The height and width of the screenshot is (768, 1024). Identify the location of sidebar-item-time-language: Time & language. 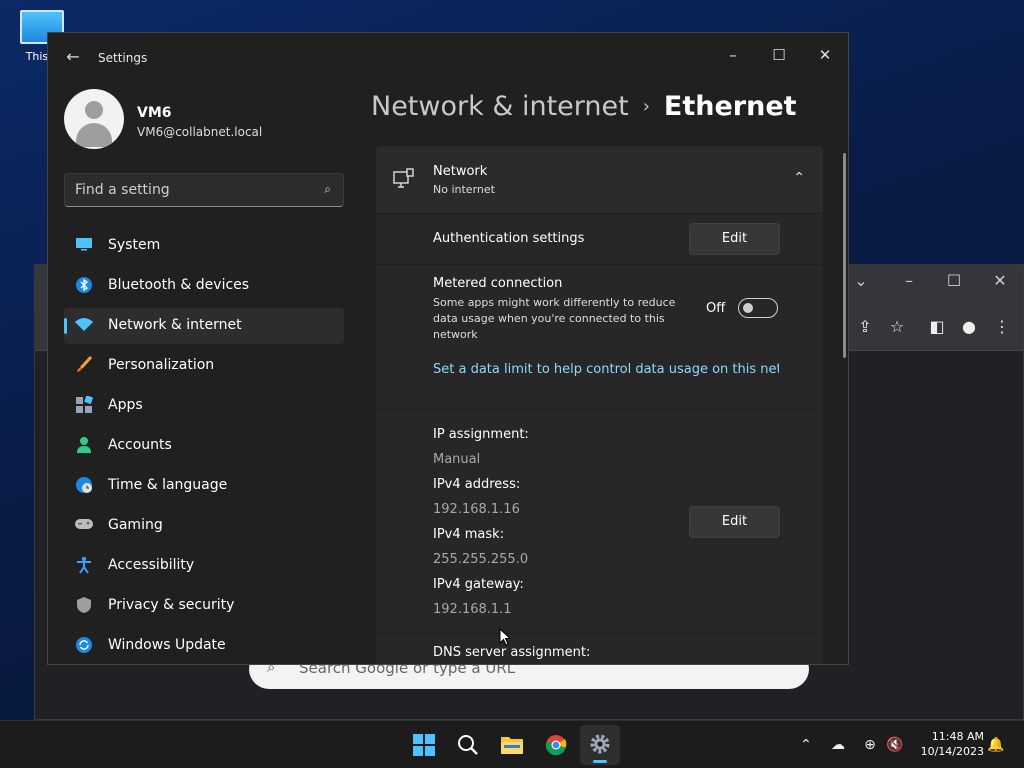
(204, 486).